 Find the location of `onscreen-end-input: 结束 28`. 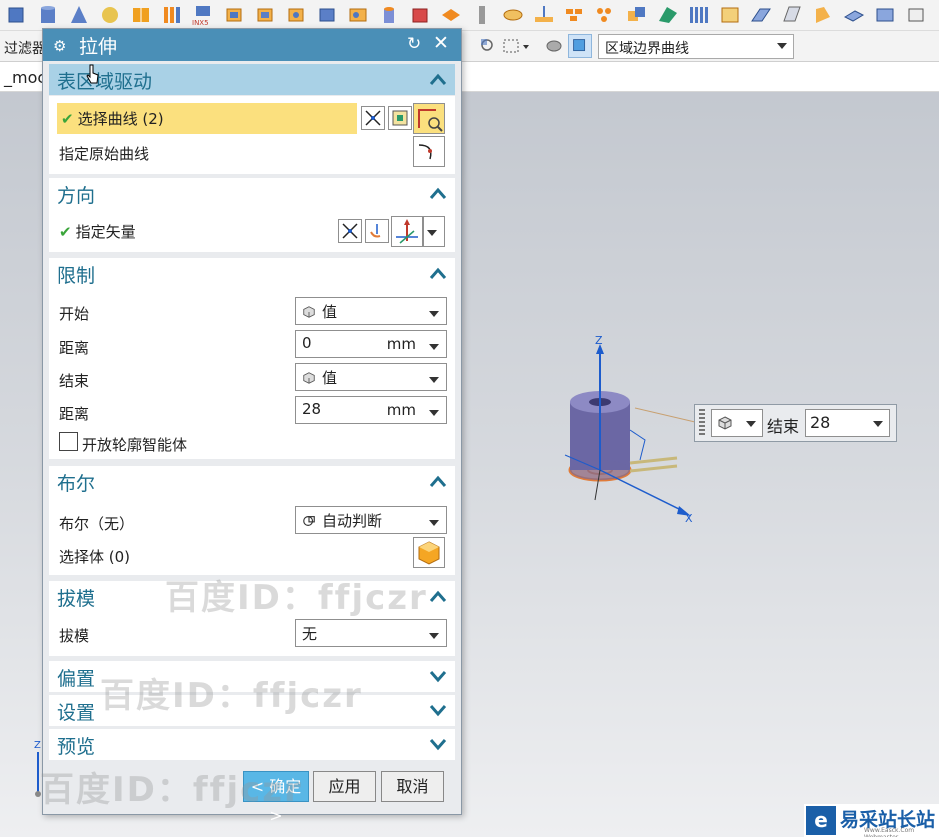

onscreen-end-input: 结束 28 is located at coordinates (795, 423).